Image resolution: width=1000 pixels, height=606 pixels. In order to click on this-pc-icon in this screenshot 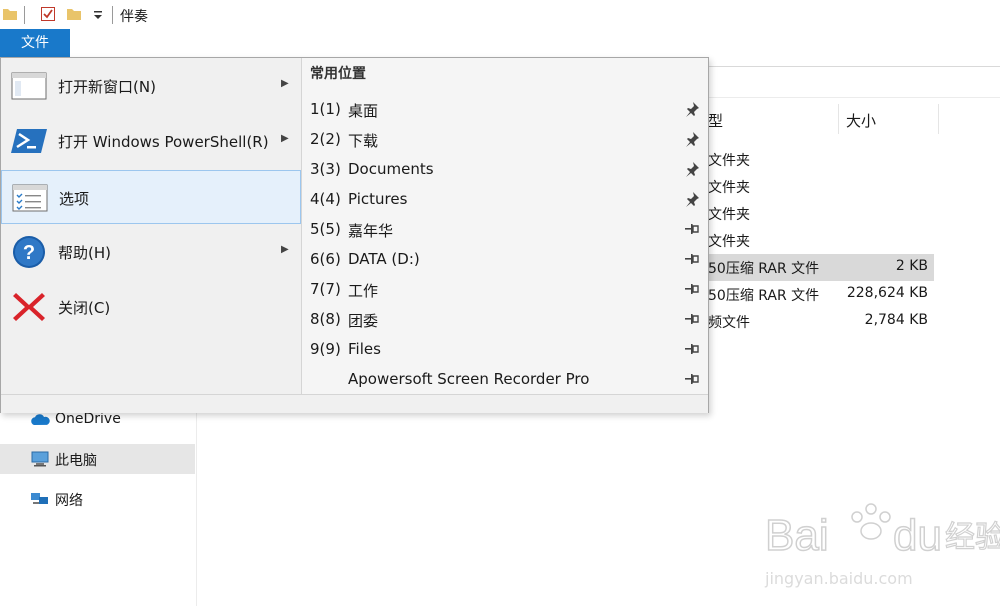, I will do `click(40, 459)`.